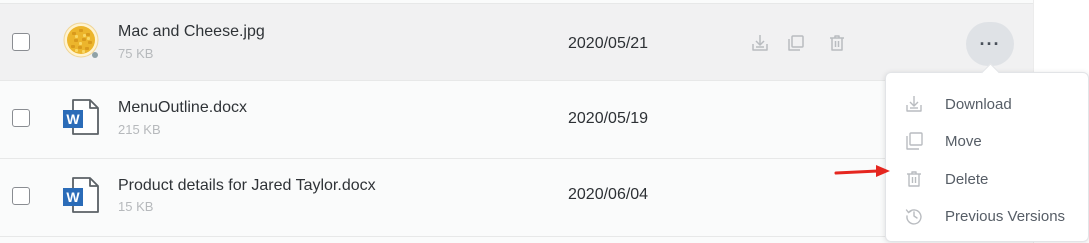  I want to click on menu-item-download: Download, so click(987, 104).